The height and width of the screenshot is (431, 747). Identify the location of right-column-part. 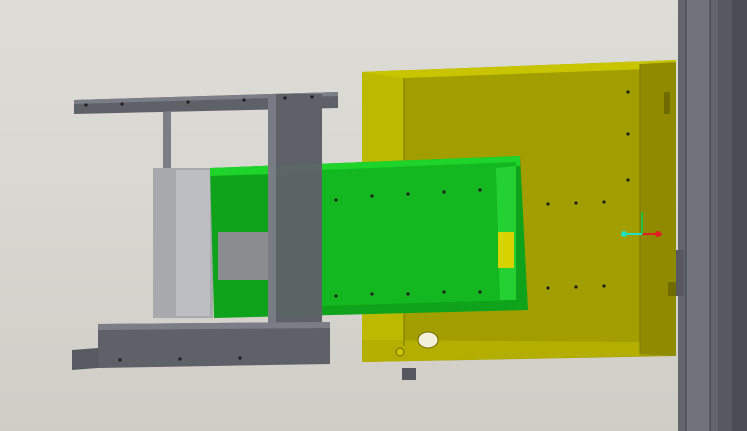
(711, 215).